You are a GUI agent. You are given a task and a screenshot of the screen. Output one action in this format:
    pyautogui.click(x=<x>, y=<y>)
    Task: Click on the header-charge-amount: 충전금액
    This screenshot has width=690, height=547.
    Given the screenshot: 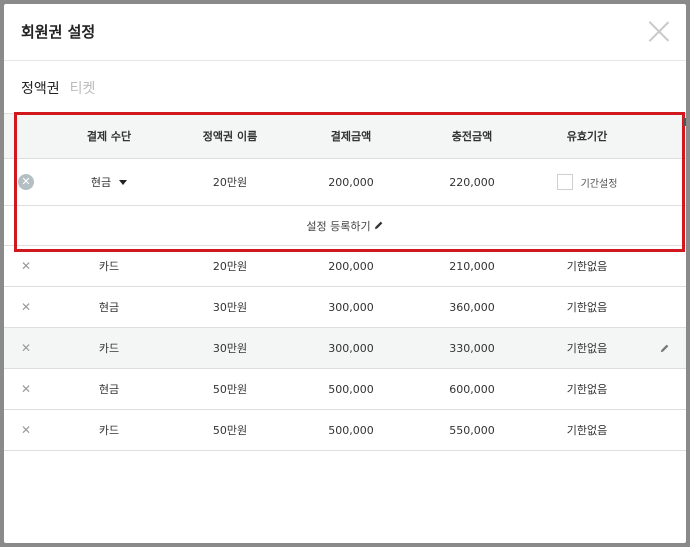 What is the action you would take?
    pyautogui.click(x=472, y=136)
    